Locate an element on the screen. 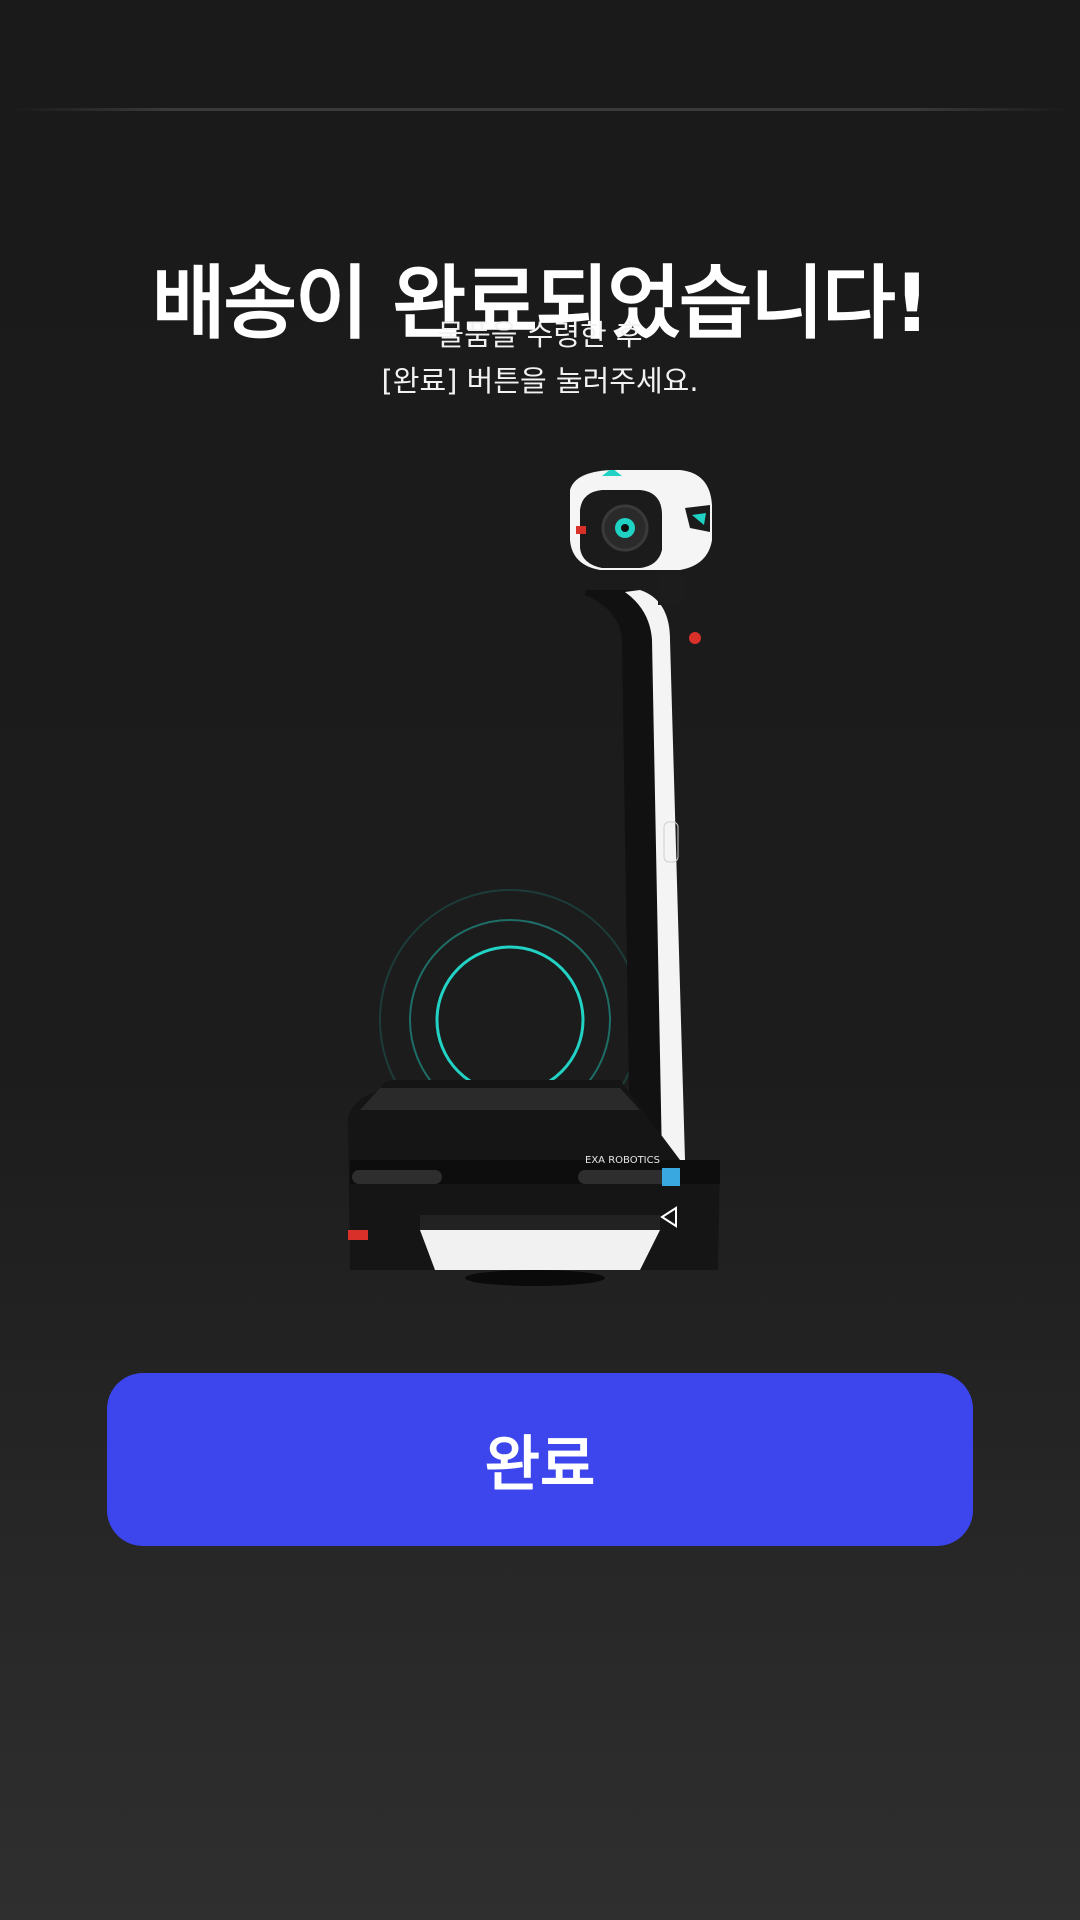 The height and width of the screenshot is (1920, 1080). robot-head is located at coordinates (641, 520).